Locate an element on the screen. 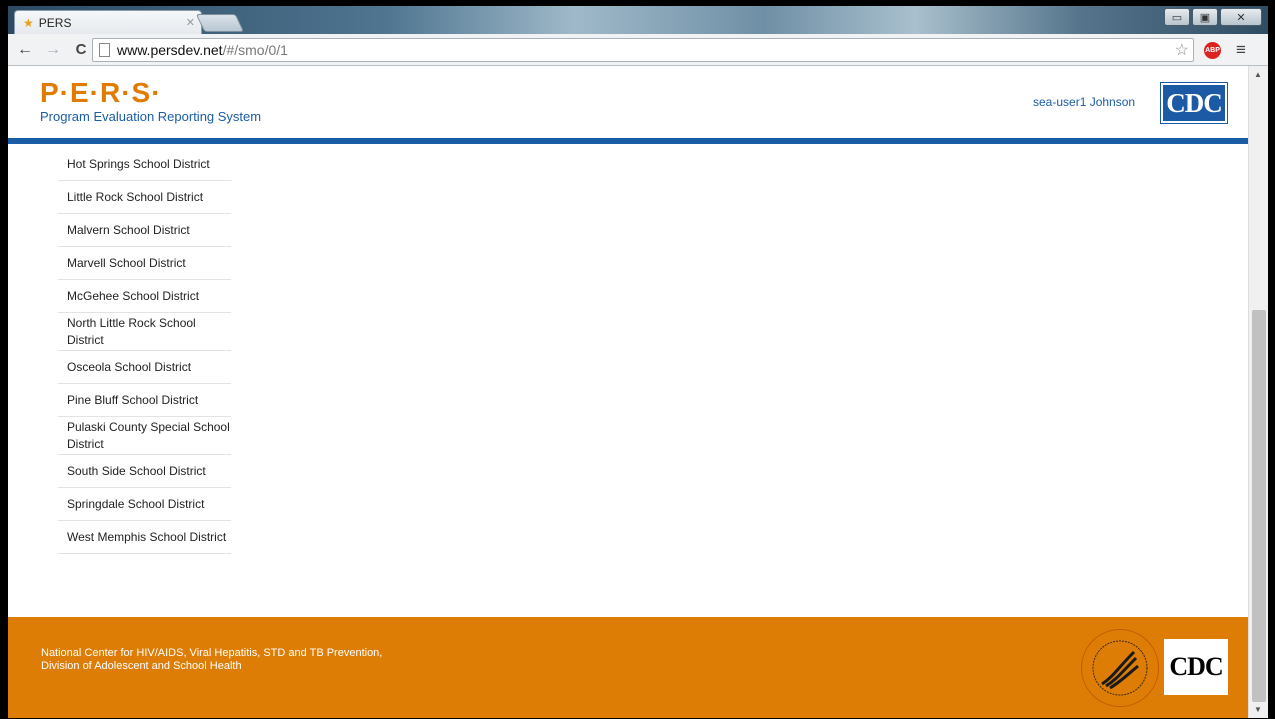  district-item: McGehee School District is located at coordinates (144, 296).